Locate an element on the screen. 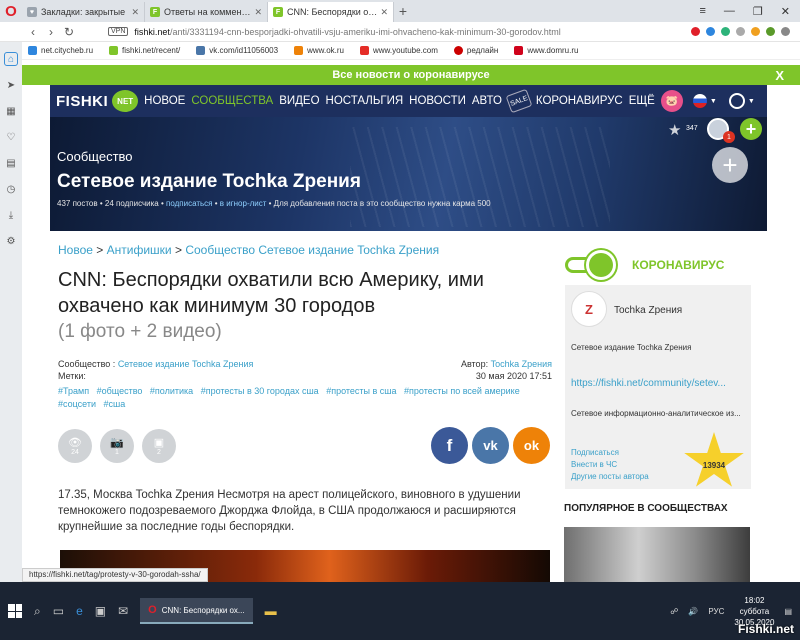  bookmark-item: www.domru.ru is located at coordinates (546, 50).